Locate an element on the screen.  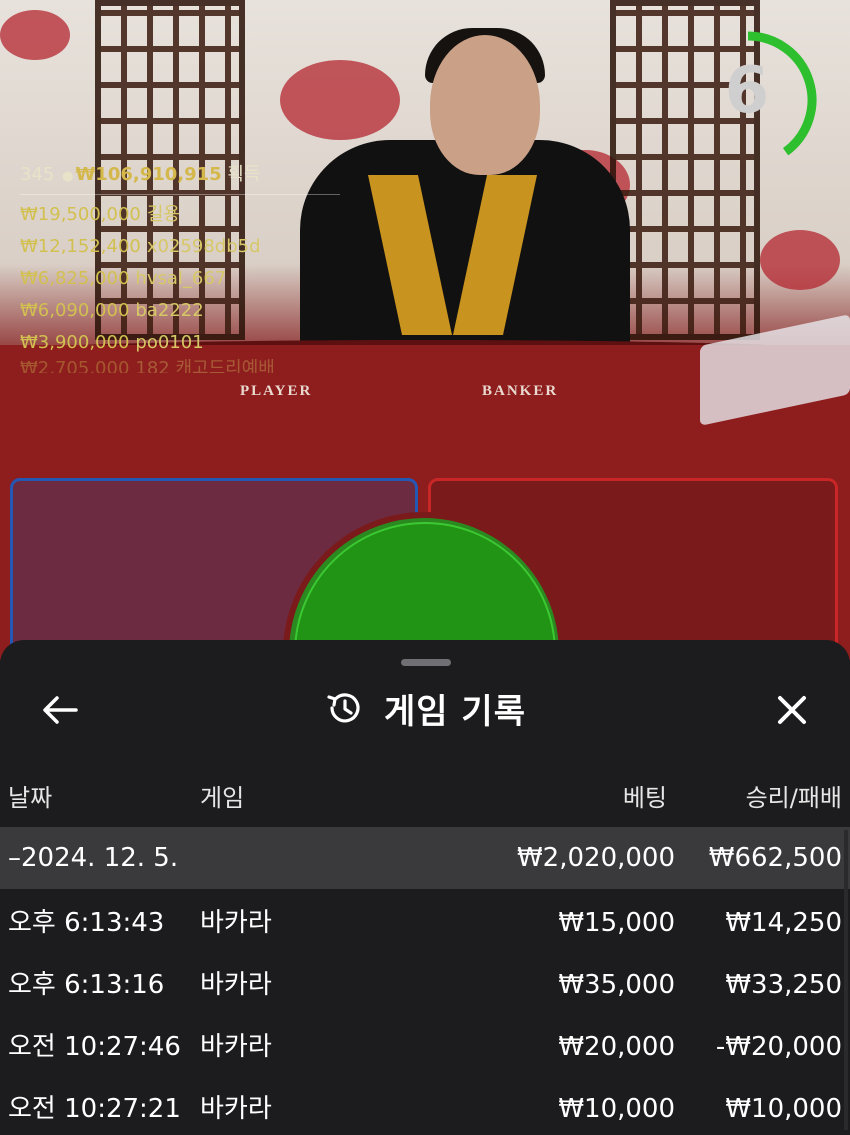
column-header-bet: 베팅 is located at coordinates (645, 795).